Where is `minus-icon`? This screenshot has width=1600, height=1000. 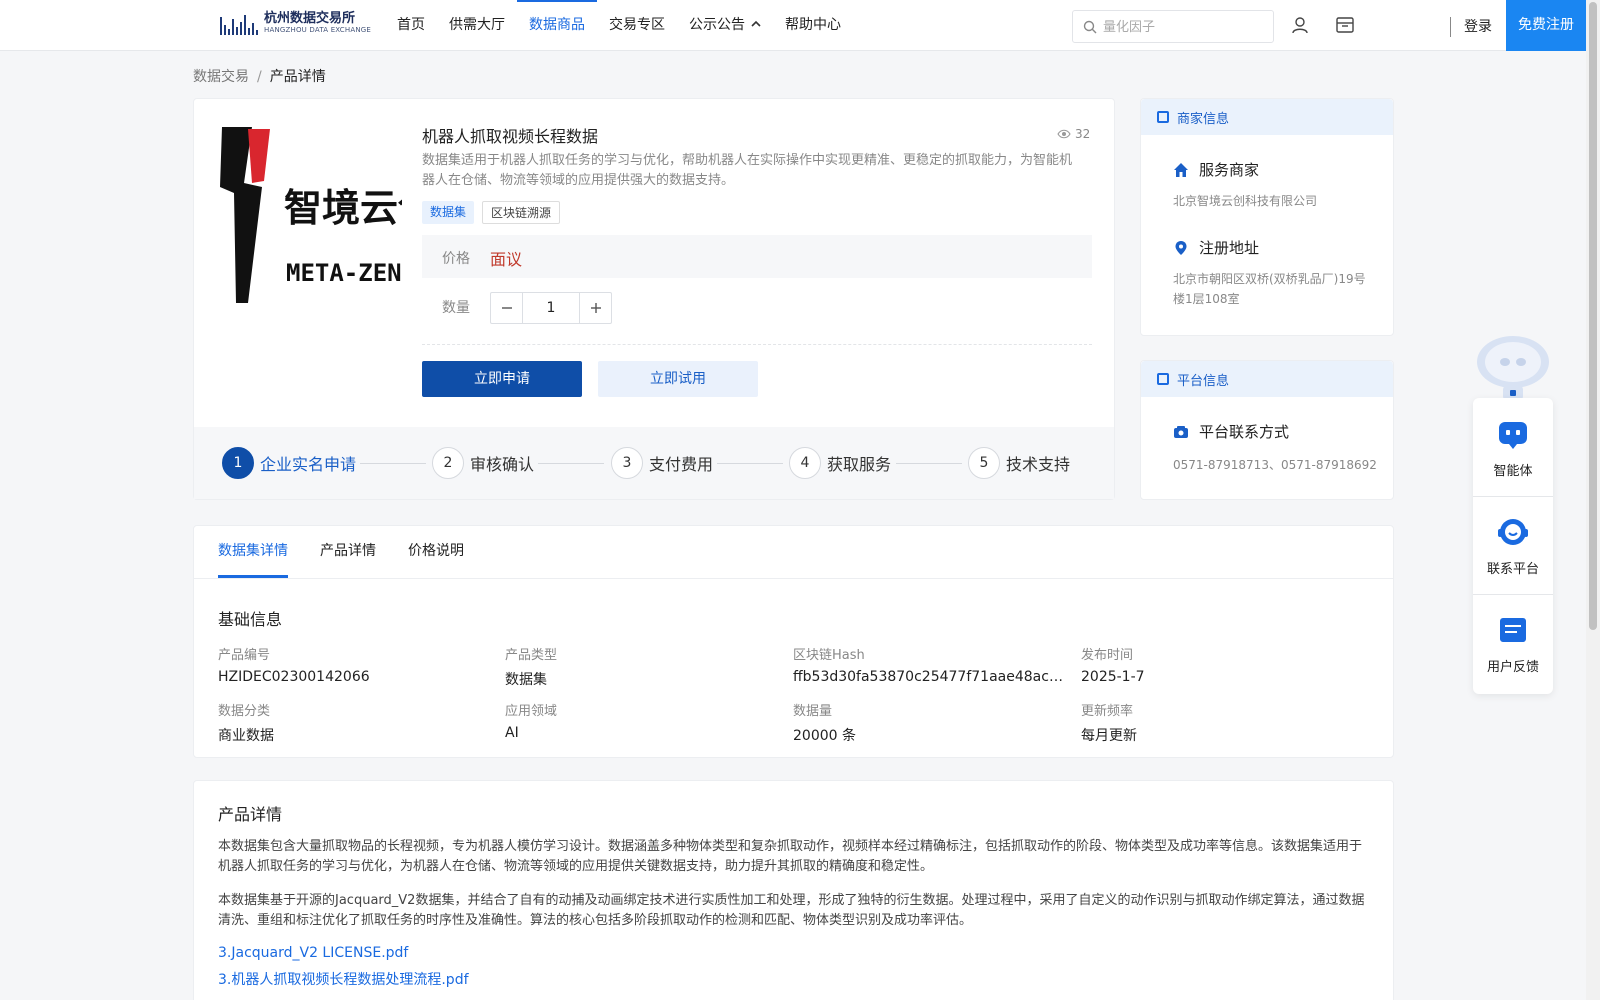
minus-icon is located at coordinates (506, 308).